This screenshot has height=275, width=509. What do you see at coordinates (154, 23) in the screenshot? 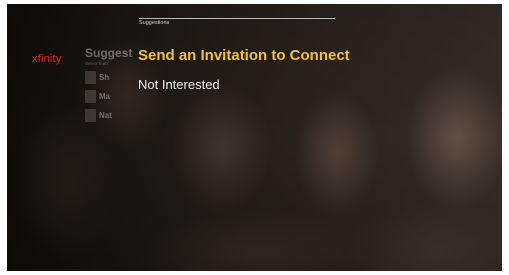
I see `menu-header: Suggestions` at bounding box center [154, 23].